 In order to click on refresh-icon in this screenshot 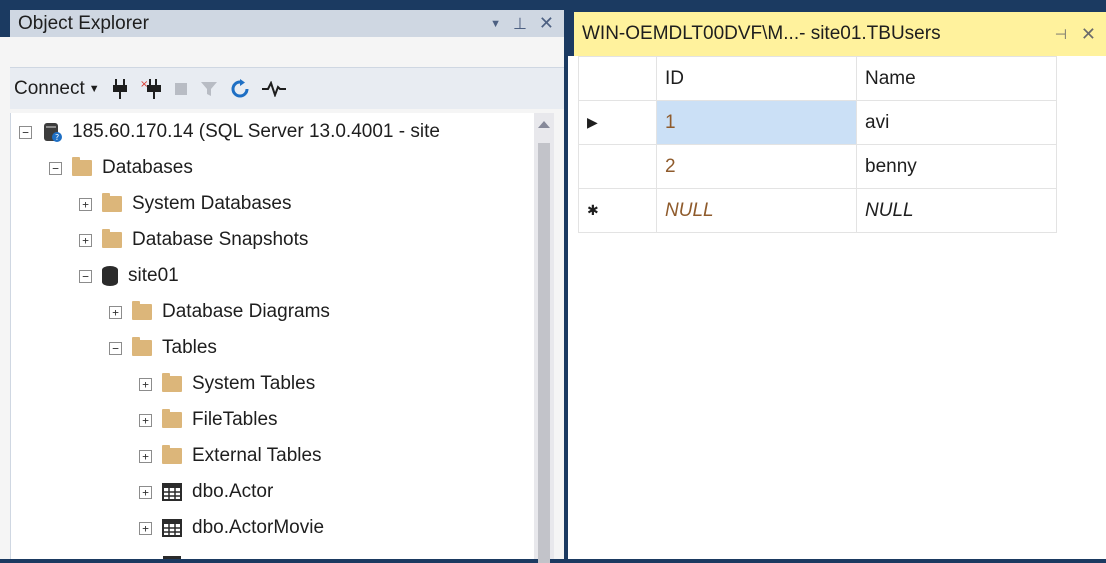, I will do `click(240, 88)`.